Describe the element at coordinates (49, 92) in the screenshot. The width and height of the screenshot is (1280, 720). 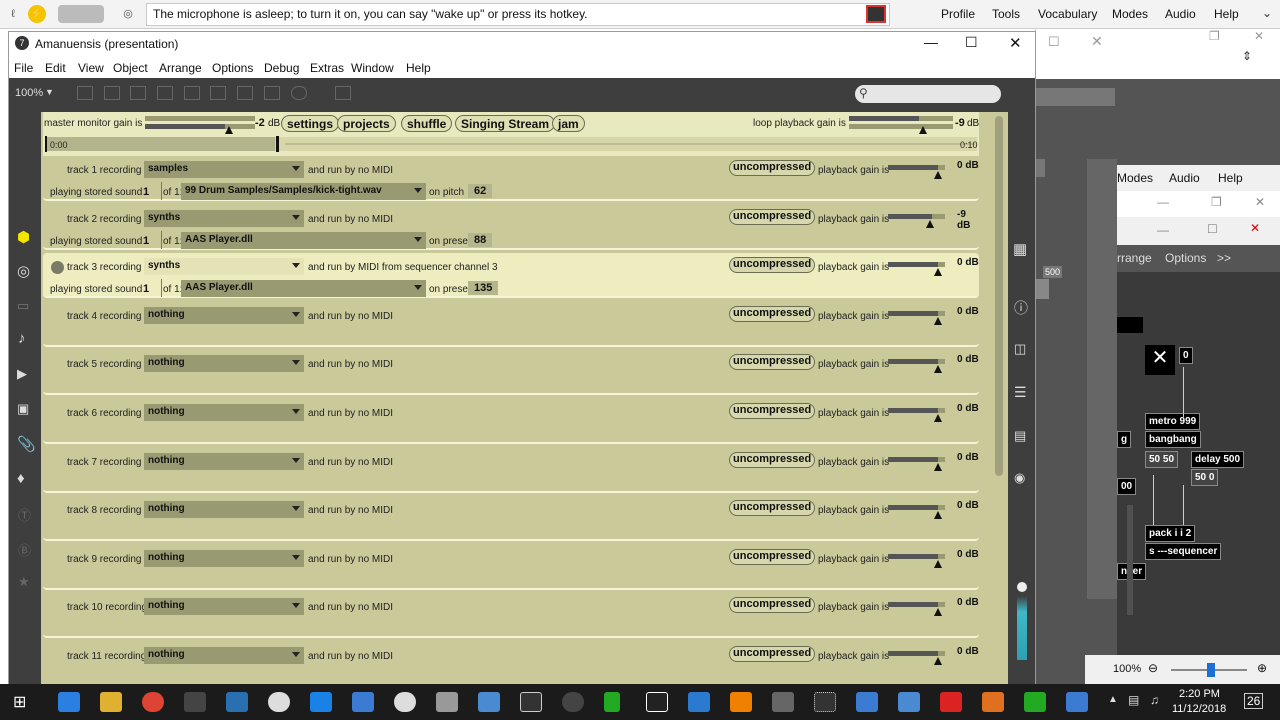
I see `chevron-down-icon: ▼` at that location.